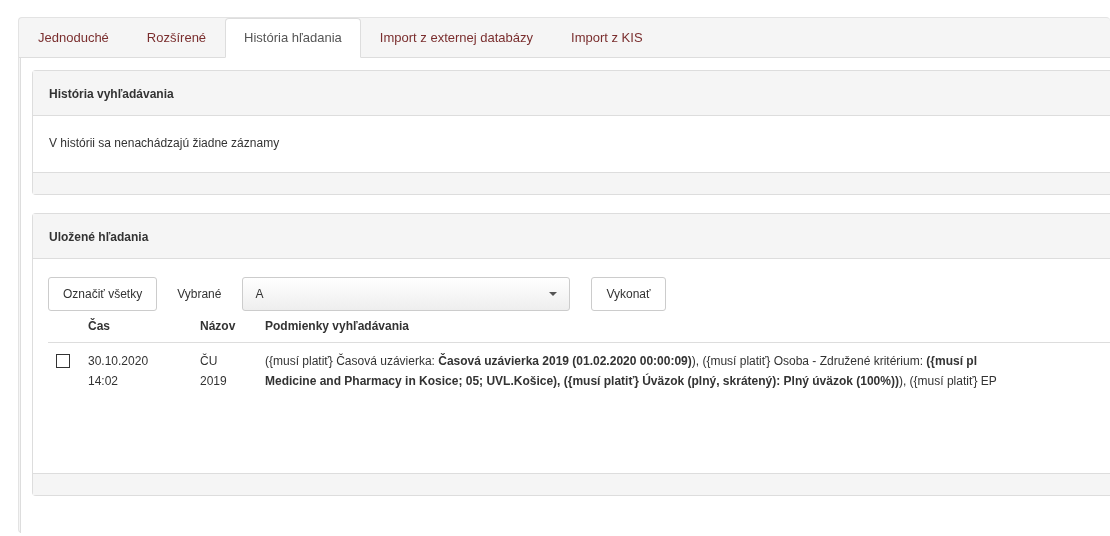 The height and width of the screenshot is (536, 1110). Describe the element at coordinates (111, 94) in the screenshot. I see `panel-title: História vyhľadávania` at that location.